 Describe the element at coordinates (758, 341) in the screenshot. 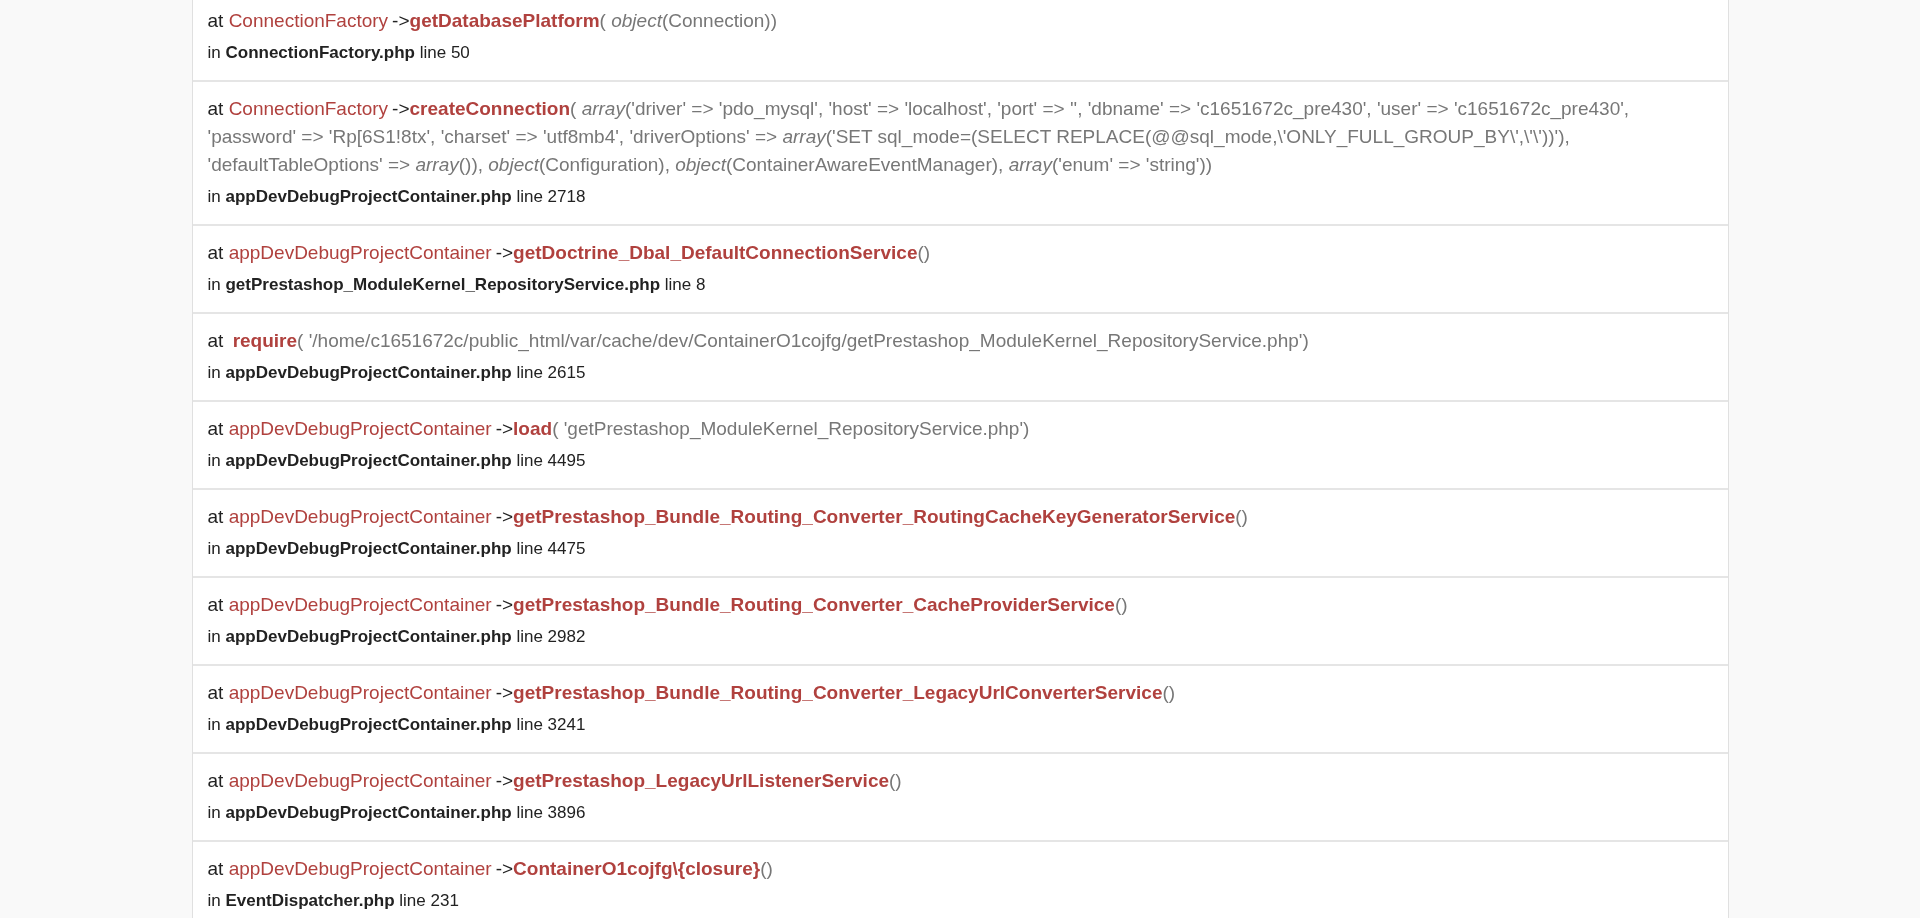

I see `stack-frame-call: at require( '/home/c1651672c/public_html/var/cache/dev/ContainerO1cojfg/getPrestashop_ModuleKernel_RepositoryService.php')` at that location.